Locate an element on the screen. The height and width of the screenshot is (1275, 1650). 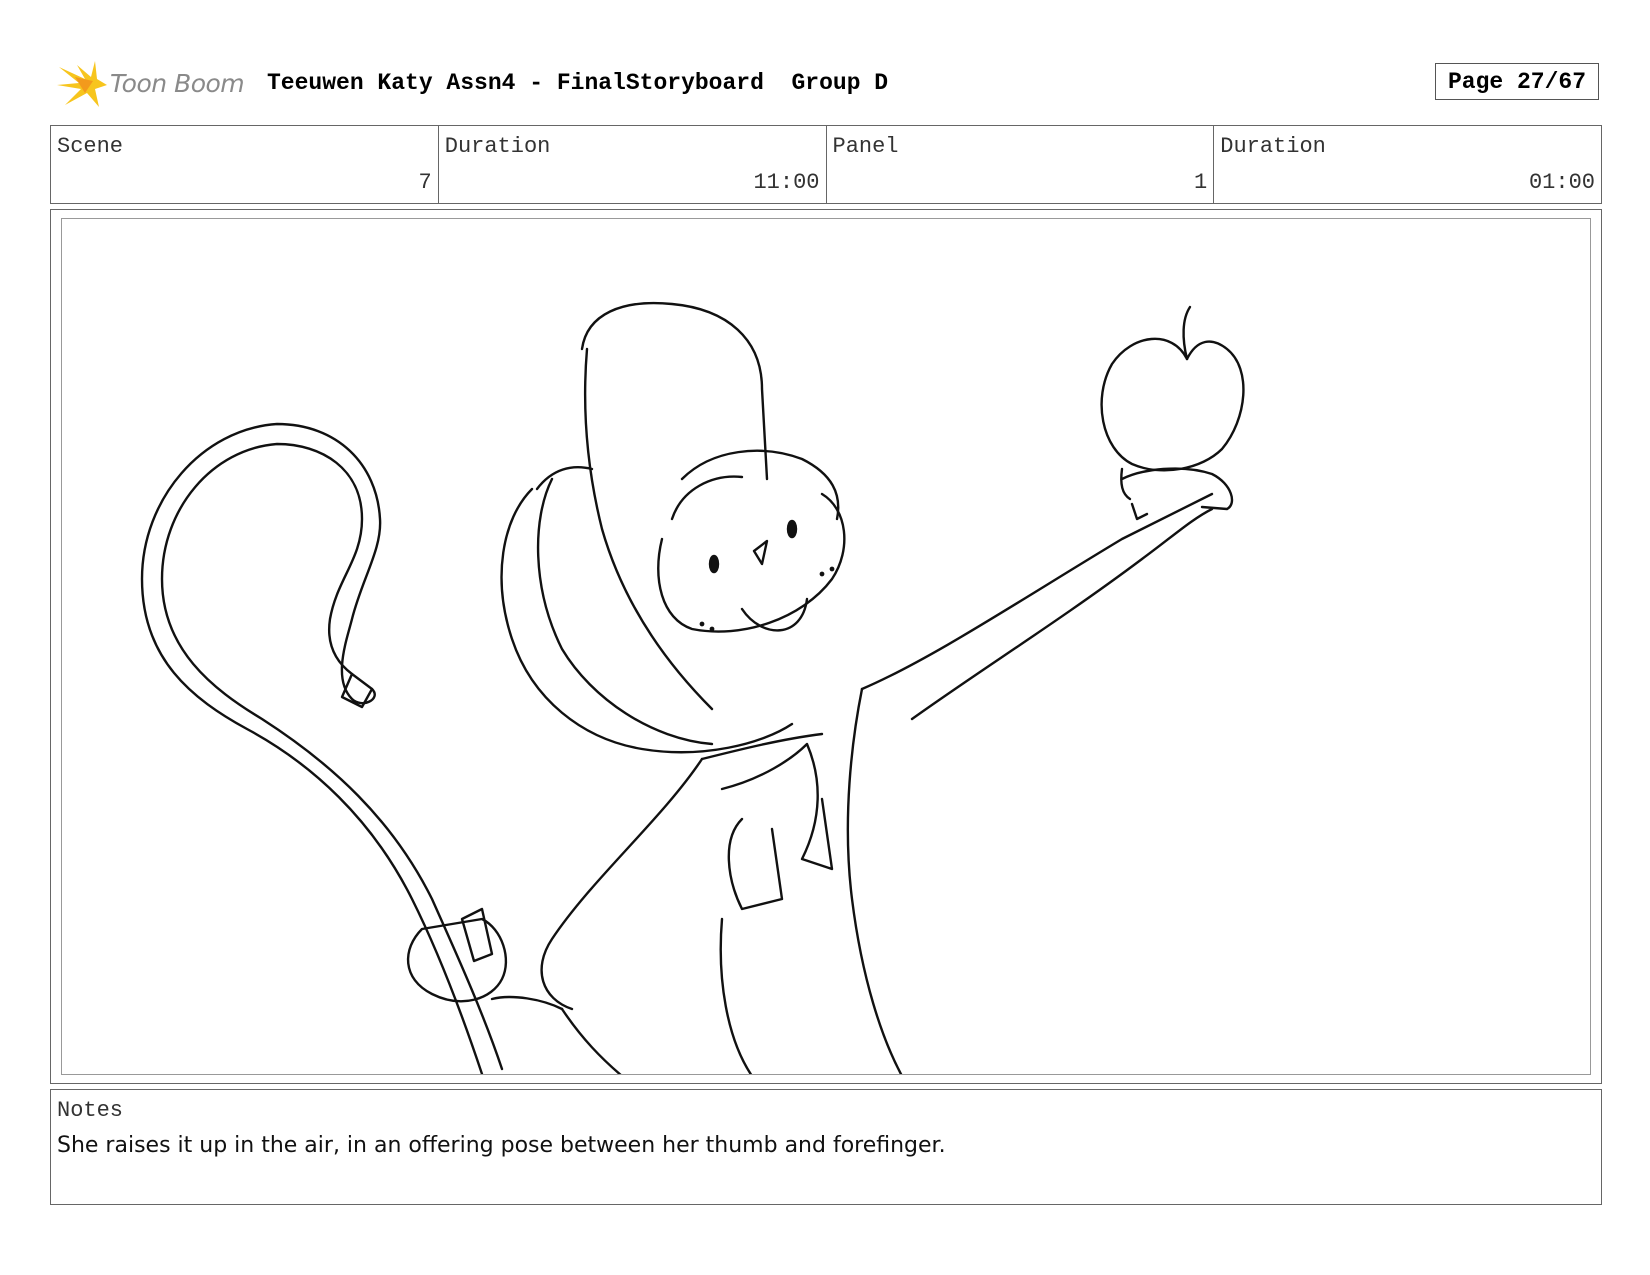
starburst-icon is located at coordinates (82, 84).